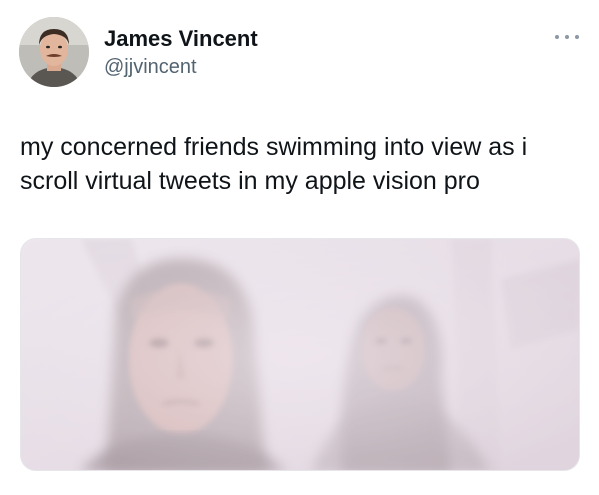  I want to click on more-horizontal-icon, so click(567, 37).